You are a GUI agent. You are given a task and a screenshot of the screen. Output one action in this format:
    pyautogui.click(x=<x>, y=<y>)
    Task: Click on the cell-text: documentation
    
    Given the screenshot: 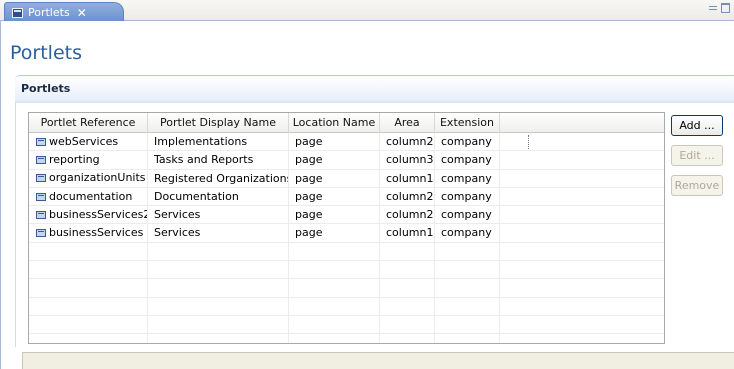 What is the action you would take?
    pyautogui.click(x=91, y=196)
    